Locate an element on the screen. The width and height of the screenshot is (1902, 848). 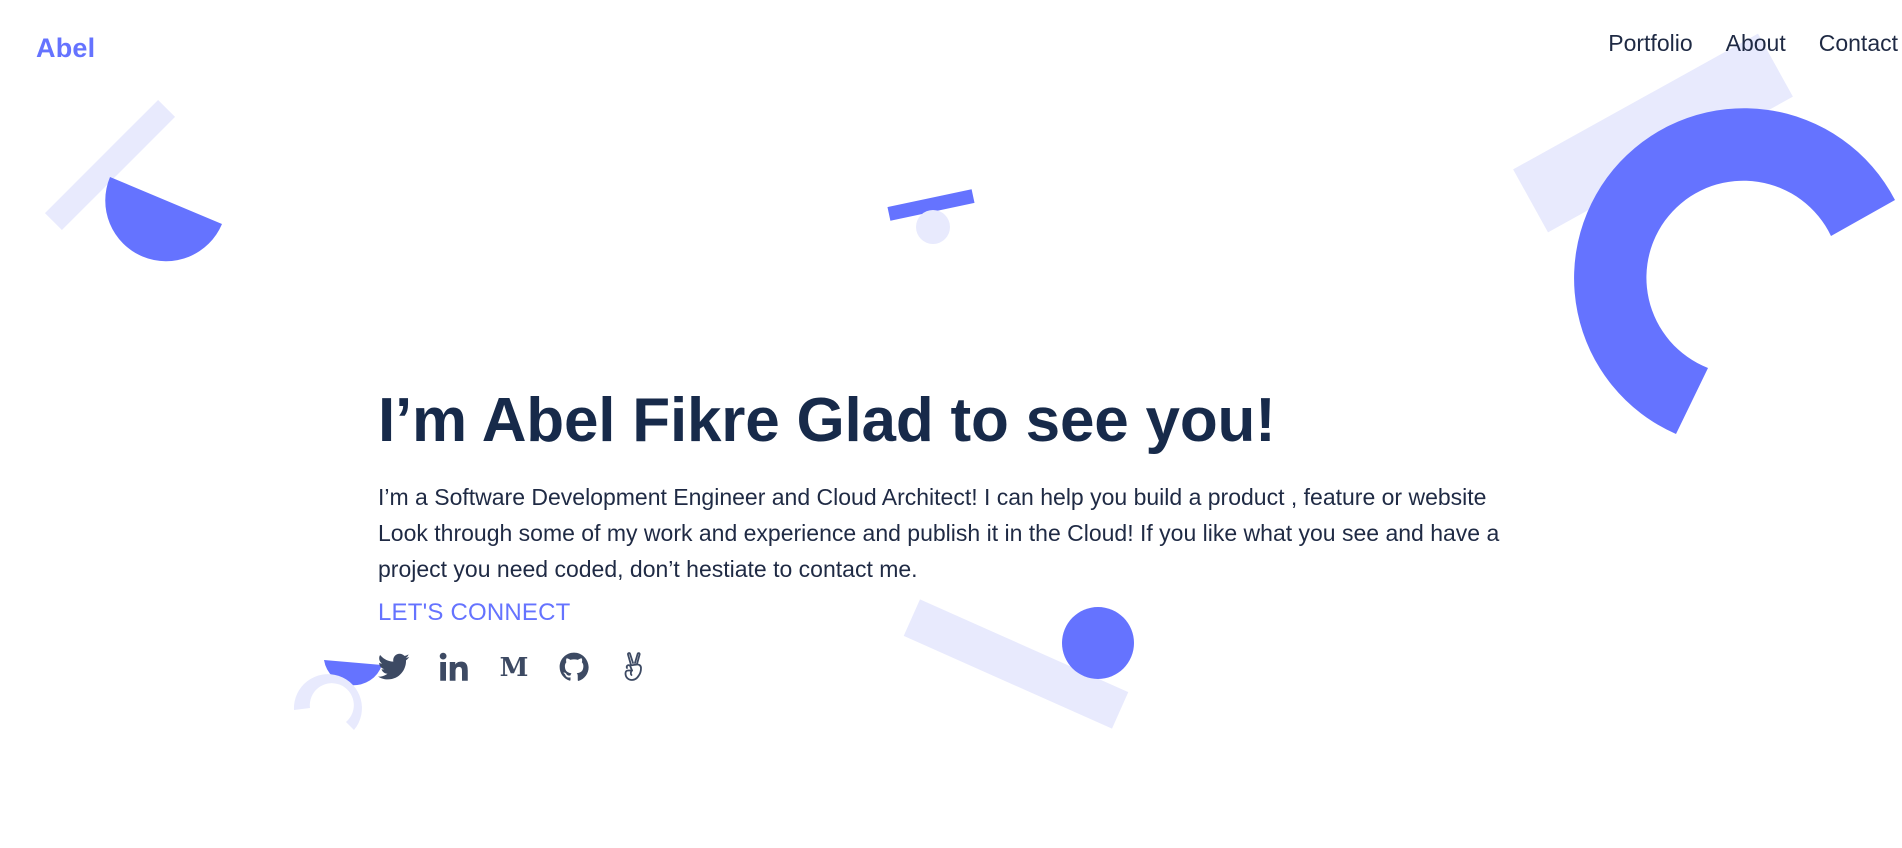
main-nav: Portfolio About Contact is located at coordinates (1753, 43).